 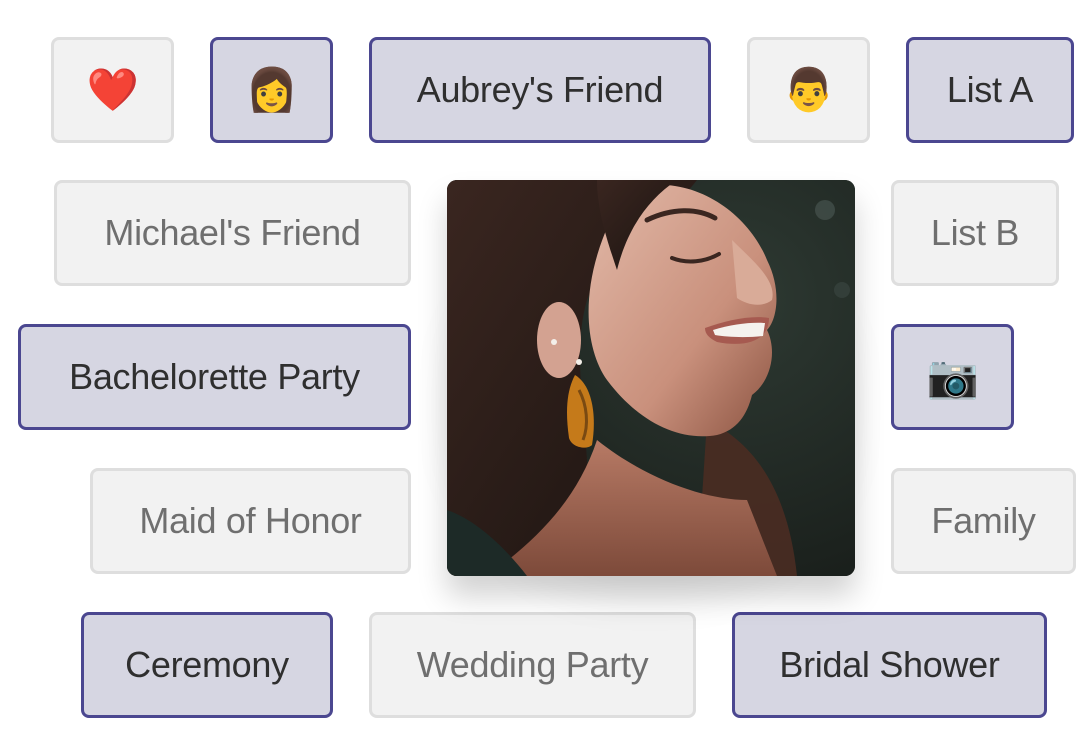 I want to click on tag-woman: 👩, so click(x=271, y=90).